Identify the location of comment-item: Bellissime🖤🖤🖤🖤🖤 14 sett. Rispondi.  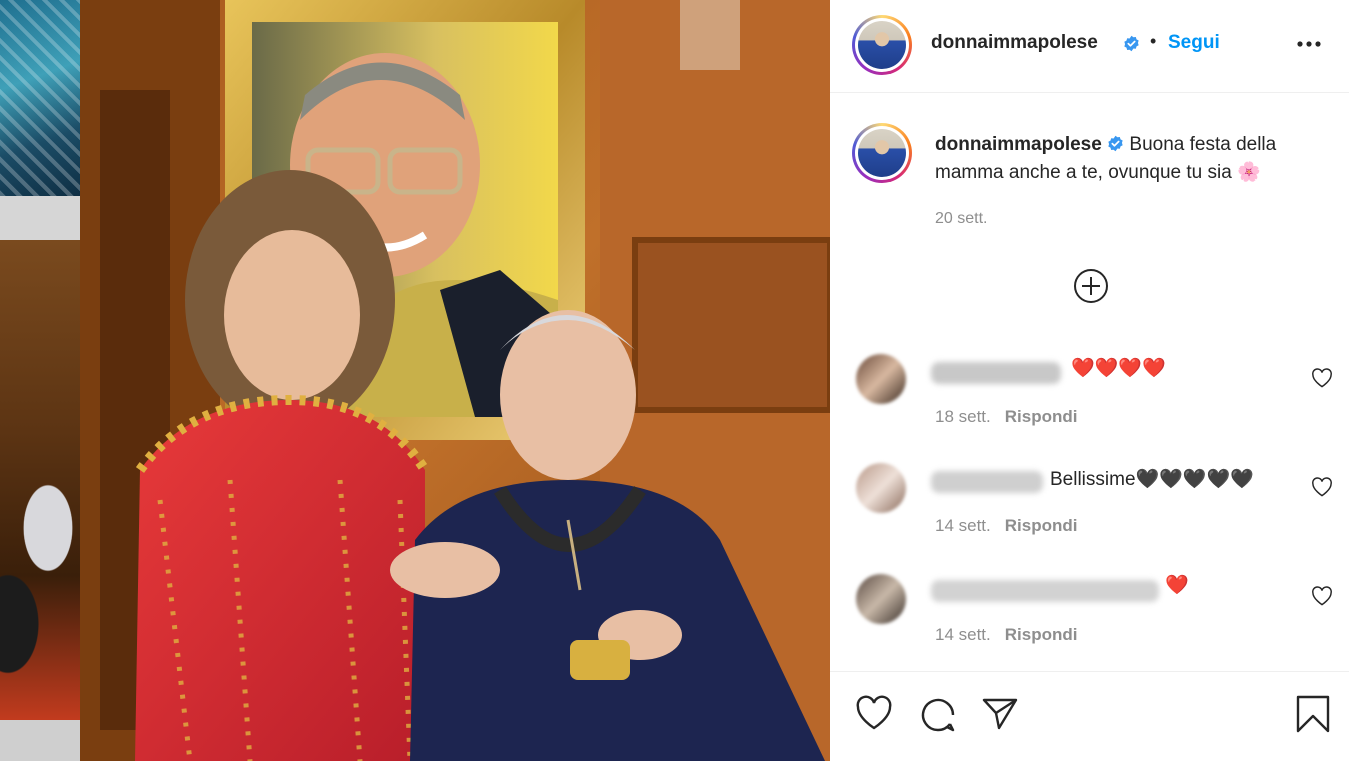
(1089, 506).